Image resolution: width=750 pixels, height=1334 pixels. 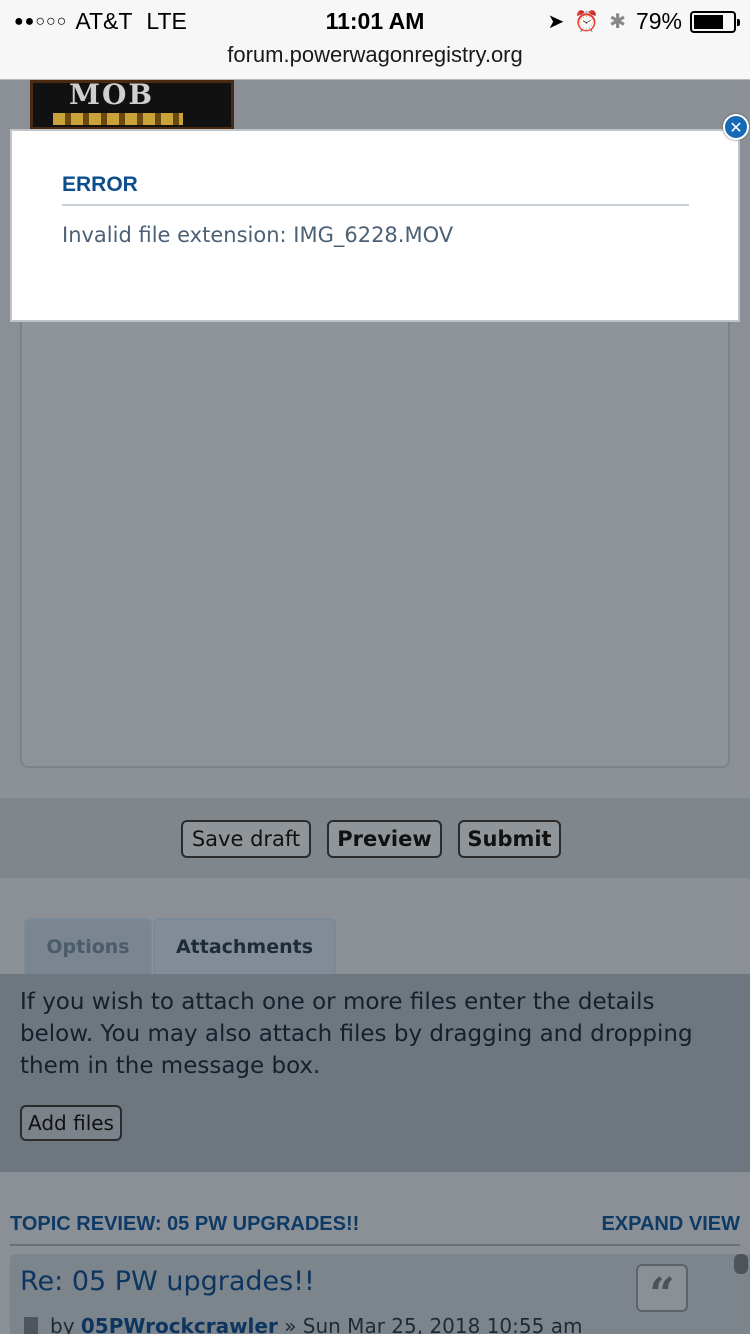 What do you see at coordinates (670, 1224) in the screenshot?
I see `expand-view-link: EXPAND VIEW` at bounding box center [670, 1224].